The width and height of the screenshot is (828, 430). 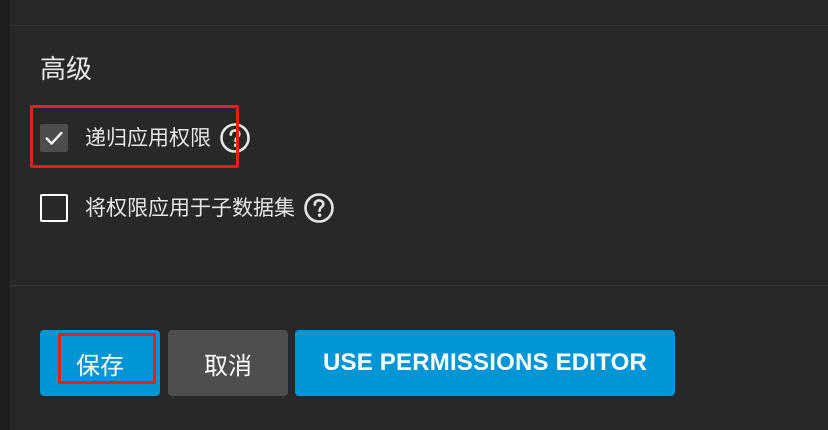 What do you see at coordinates (319, 208) in the screenshot?
I see `help-circle-icon` at bounding box center [319, 208].